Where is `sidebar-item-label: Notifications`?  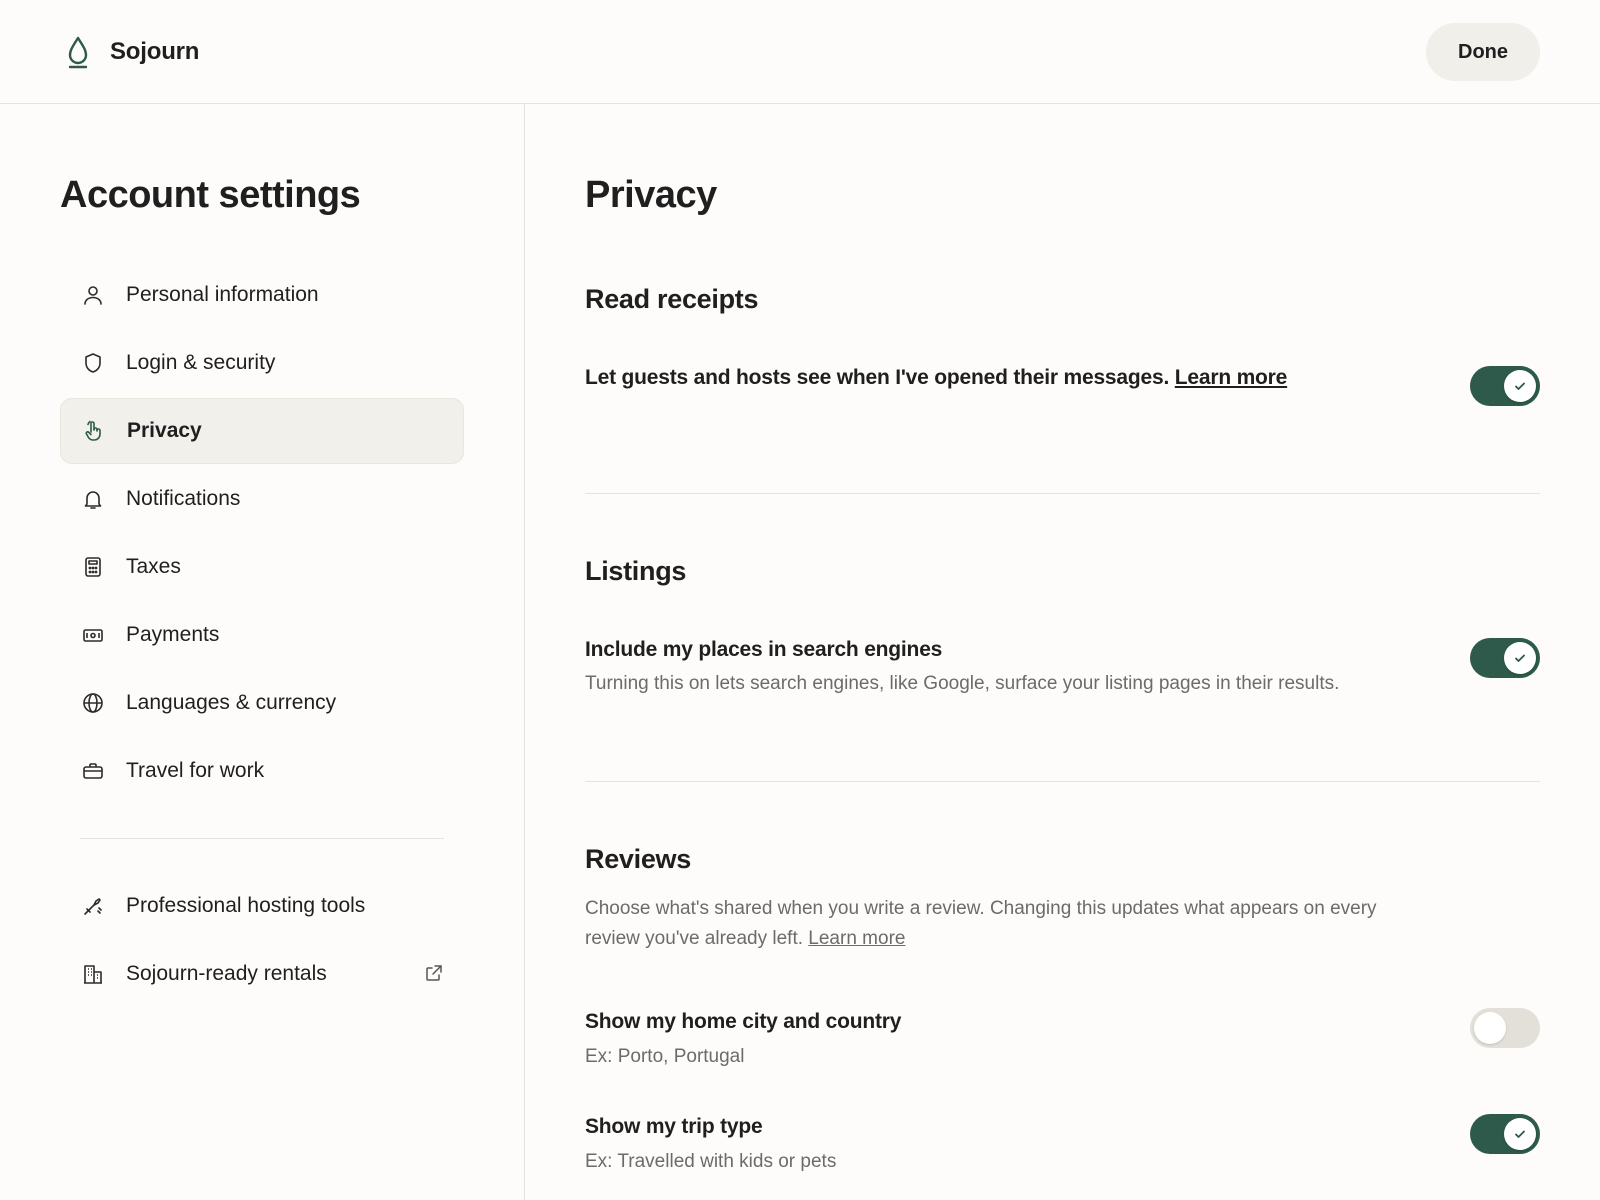 sidebar-item-label: Notifications is located at coordinates (183, 498).